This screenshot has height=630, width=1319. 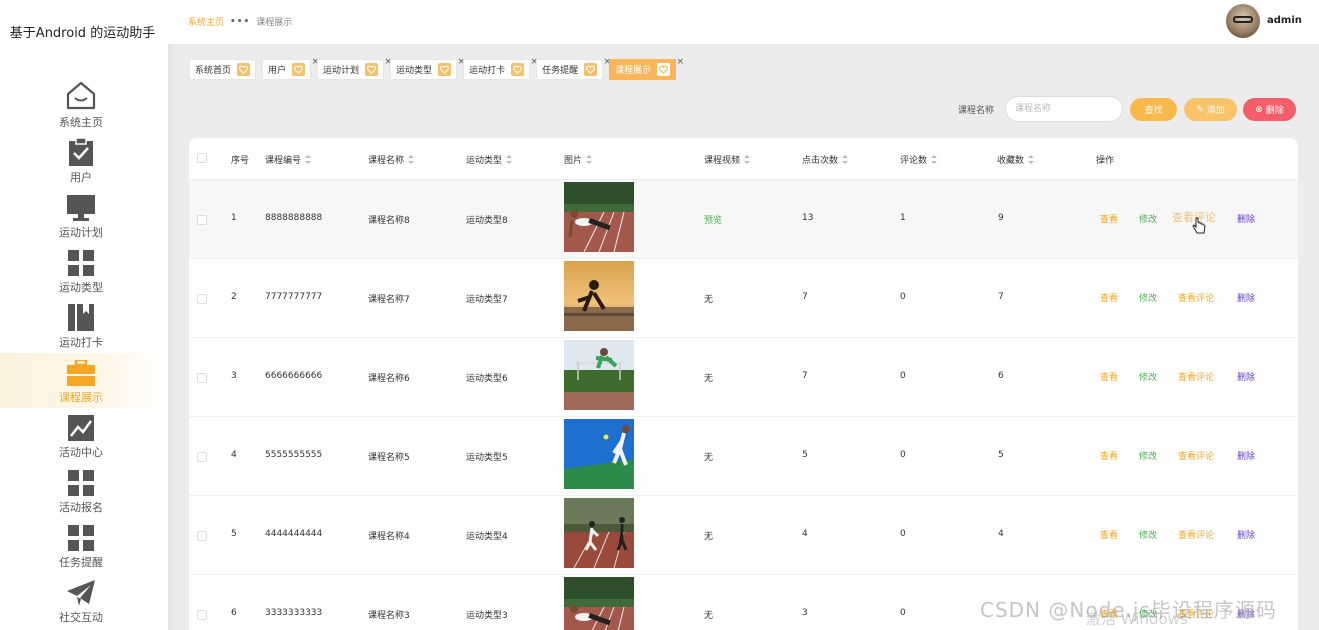 I want to click on sidebar-item-label: 任务提醒, so click(x=81, y=562).